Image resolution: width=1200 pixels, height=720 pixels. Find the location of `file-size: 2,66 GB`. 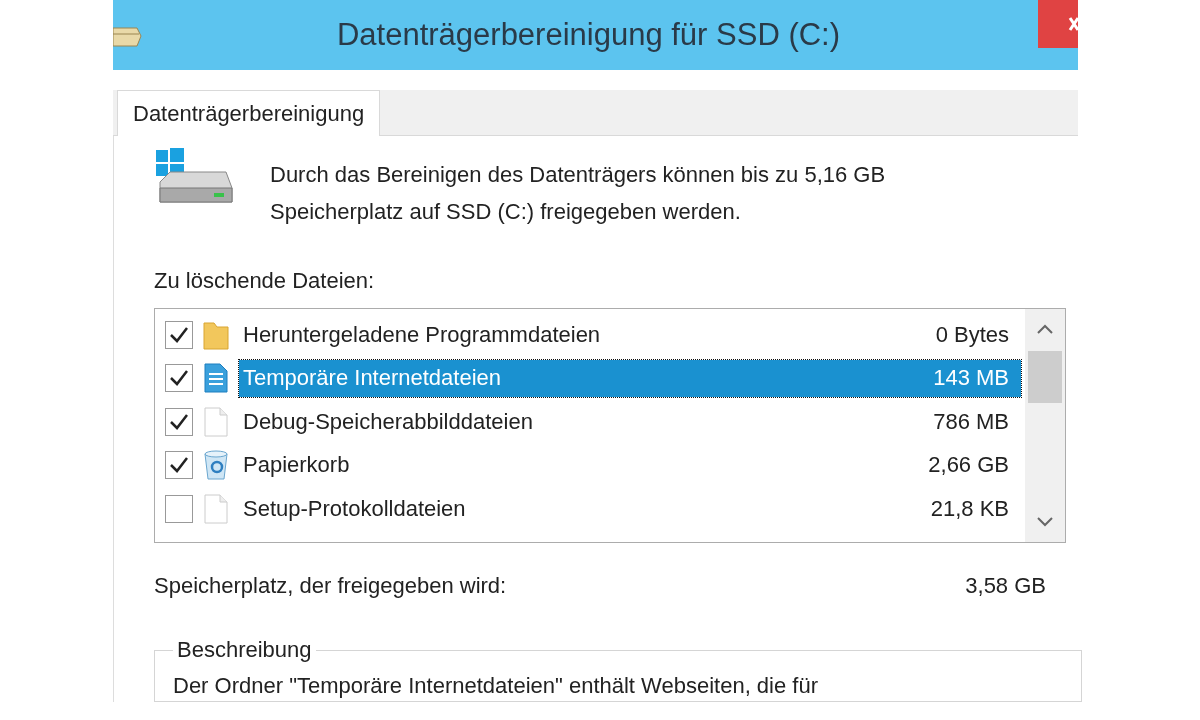

file-size: 2,66 GB is located at coordinates (968, 465).